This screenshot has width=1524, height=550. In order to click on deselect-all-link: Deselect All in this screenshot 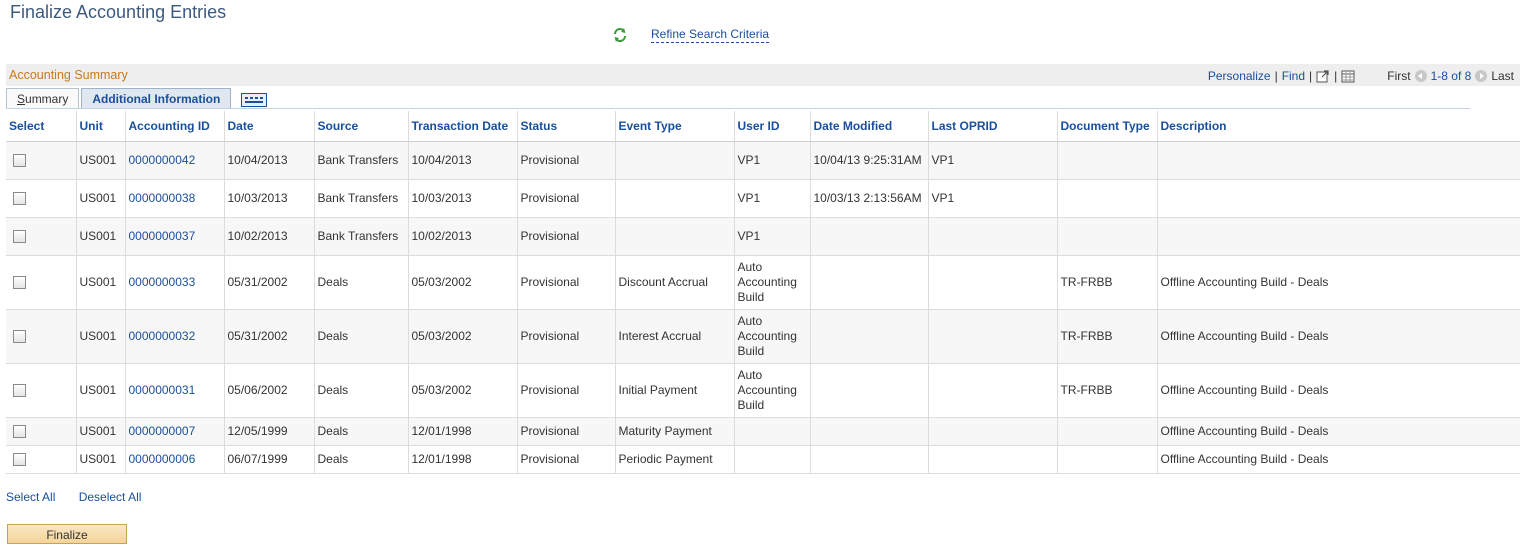, I will do `click(110, 497)`.